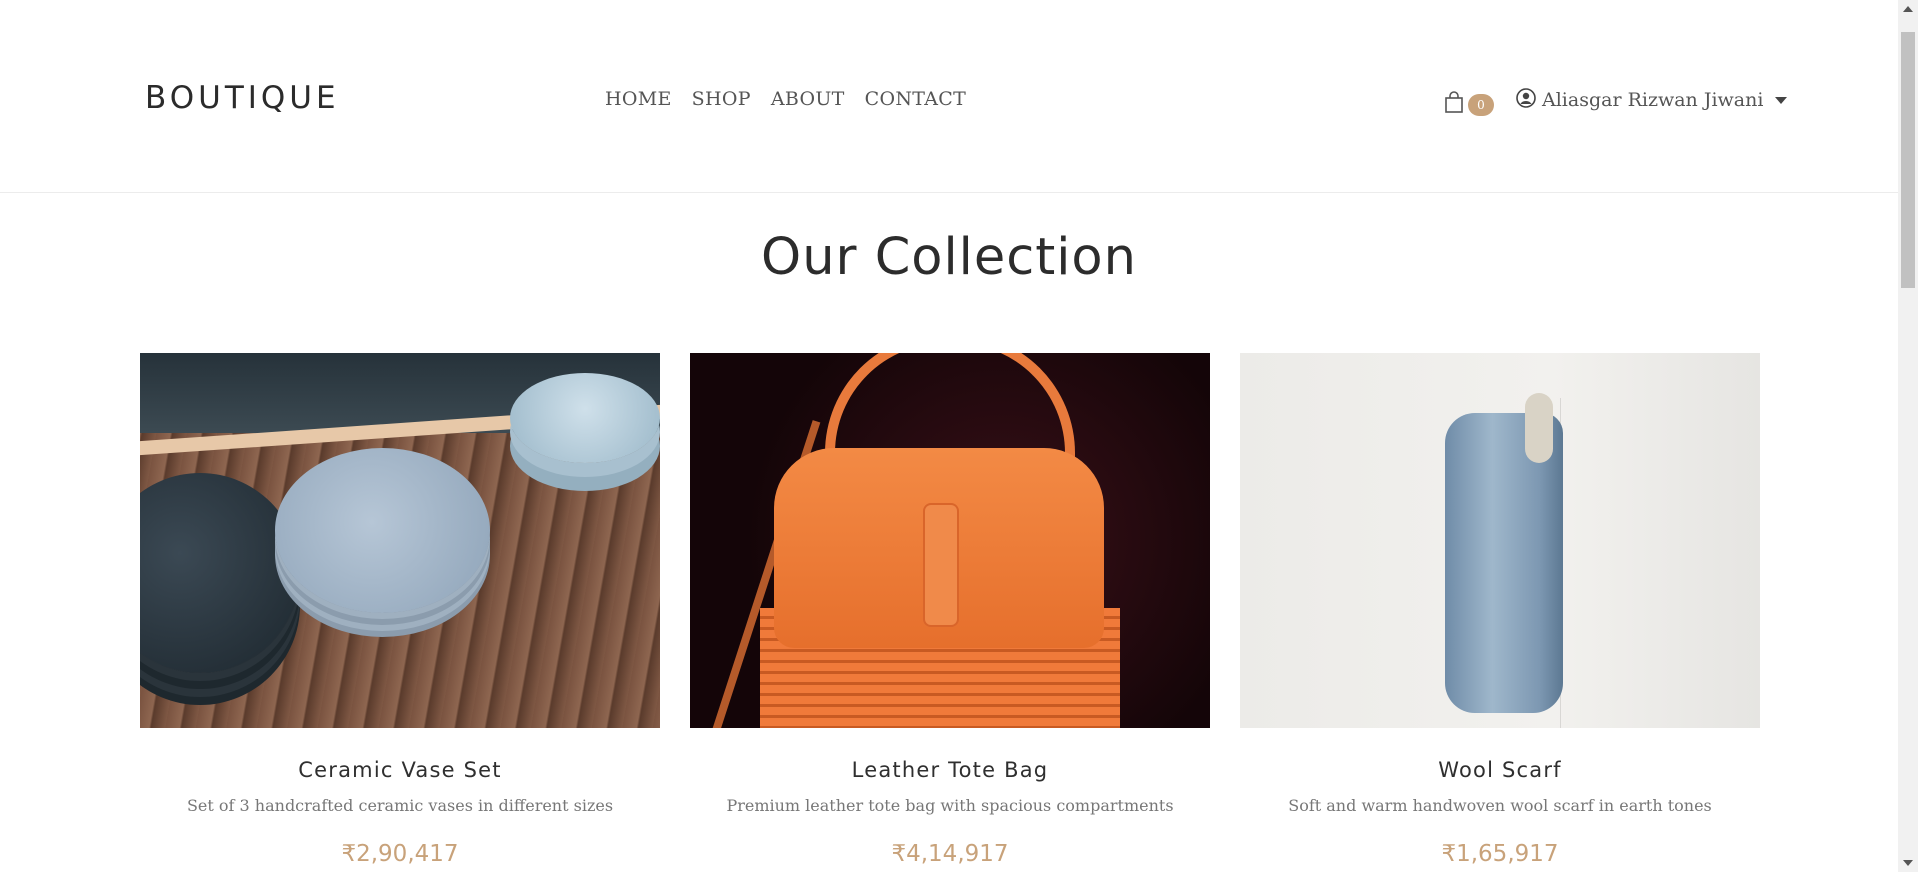 The height and width of the screenshot is (872, 1918). What do you see at coordinates (1500, 770) in the screenshot?
I see `product-name: Wool Scarf` at bounding box center [1500, 770].